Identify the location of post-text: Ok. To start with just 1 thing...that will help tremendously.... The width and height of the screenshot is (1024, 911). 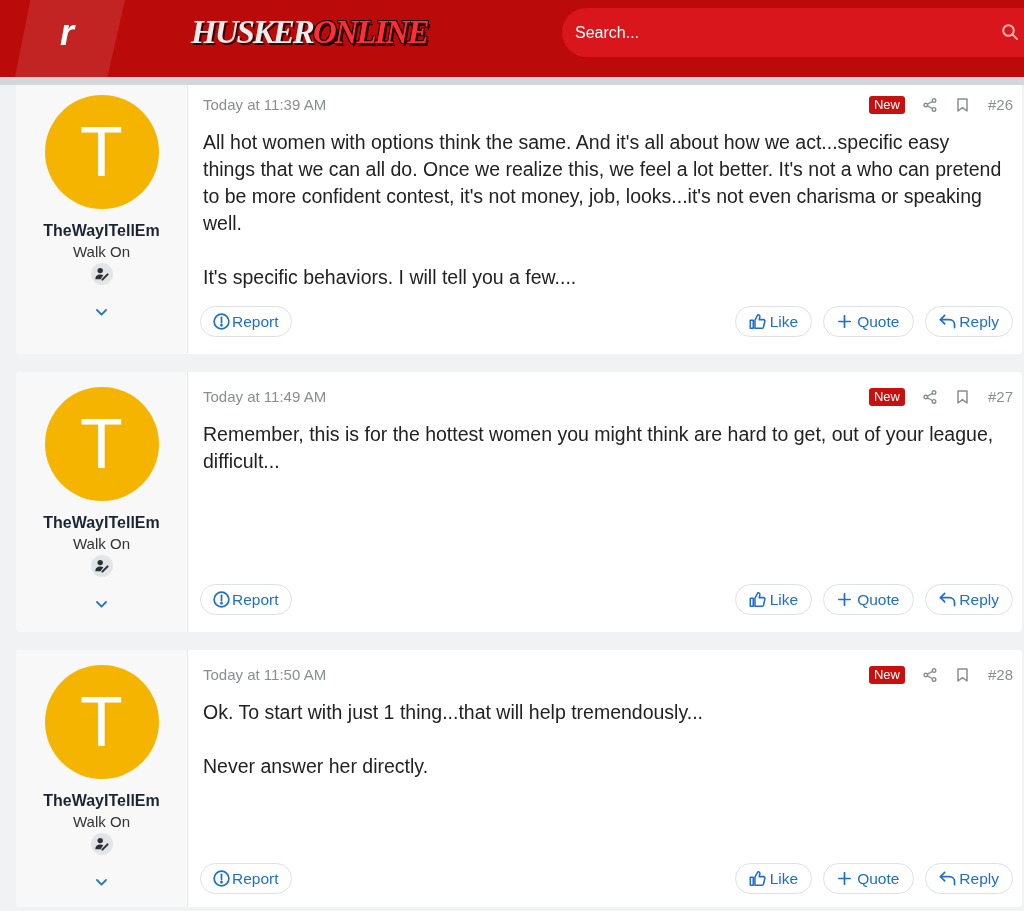
(453, 712).